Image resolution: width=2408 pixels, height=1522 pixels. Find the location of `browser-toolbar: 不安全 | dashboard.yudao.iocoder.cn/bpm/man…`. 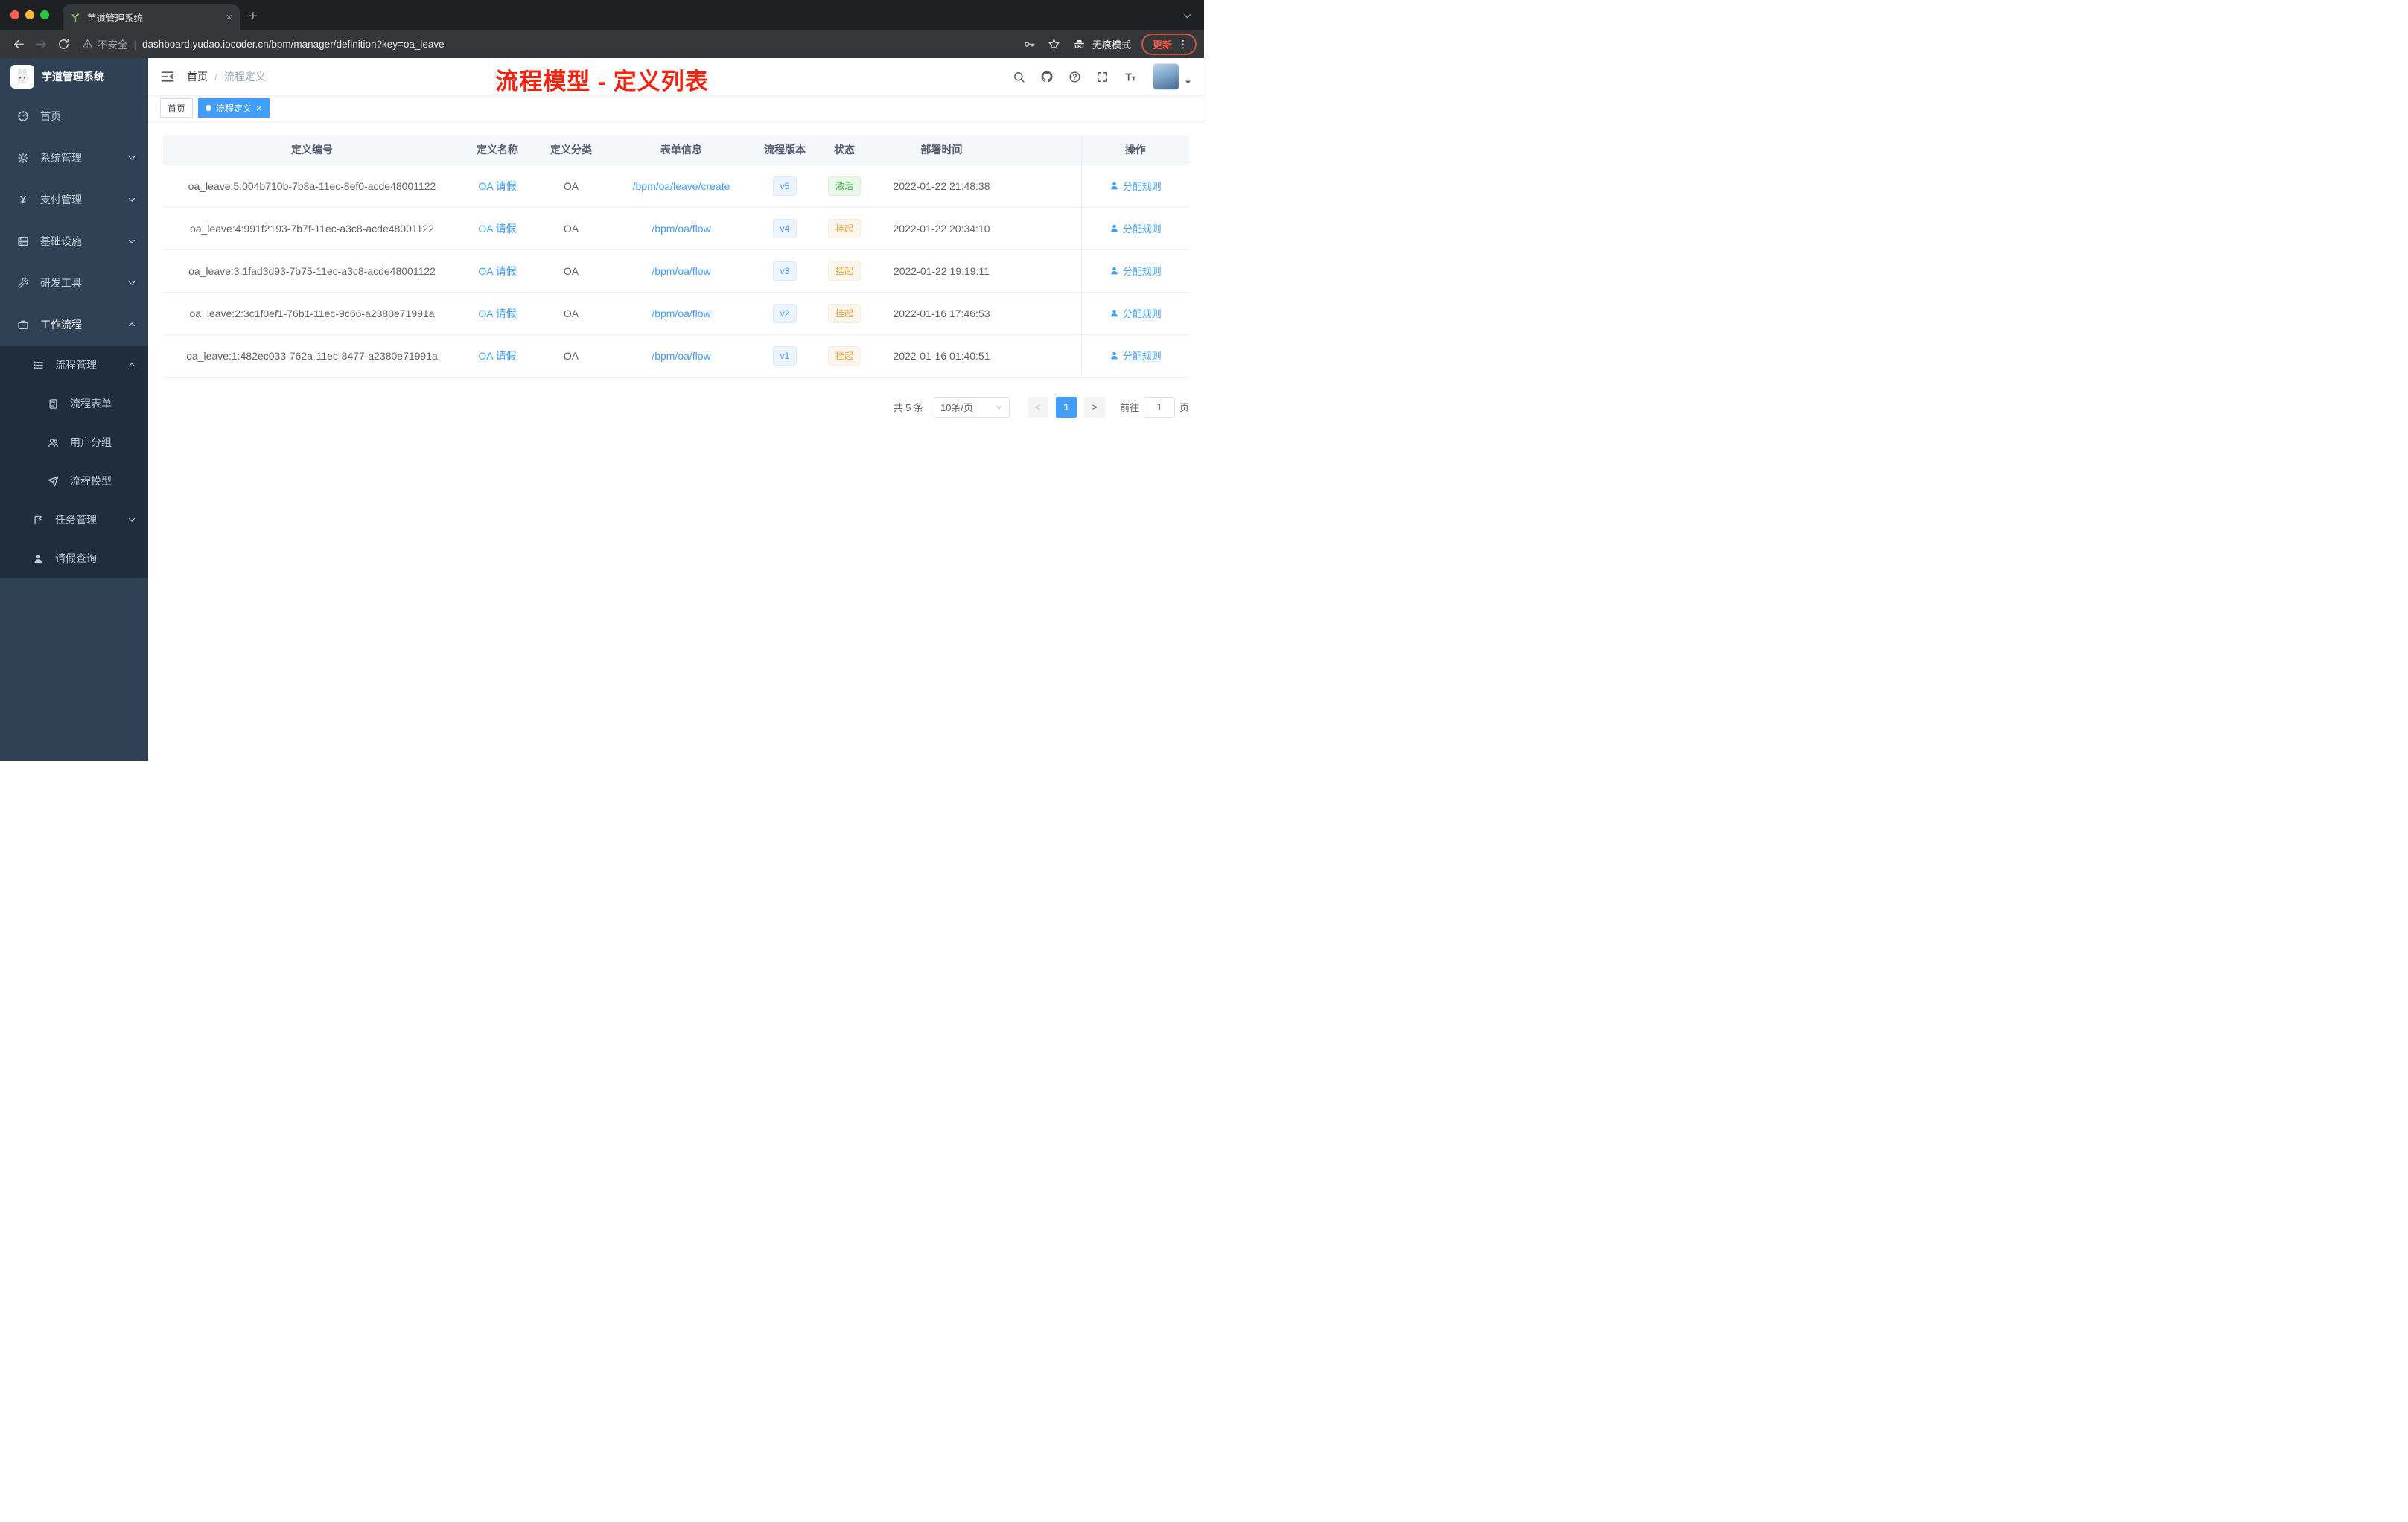

browser-toolbar: 不安全 | dashboard.yudao.iocoder.cn/bpm/man… is located at coordinates (602, 44).